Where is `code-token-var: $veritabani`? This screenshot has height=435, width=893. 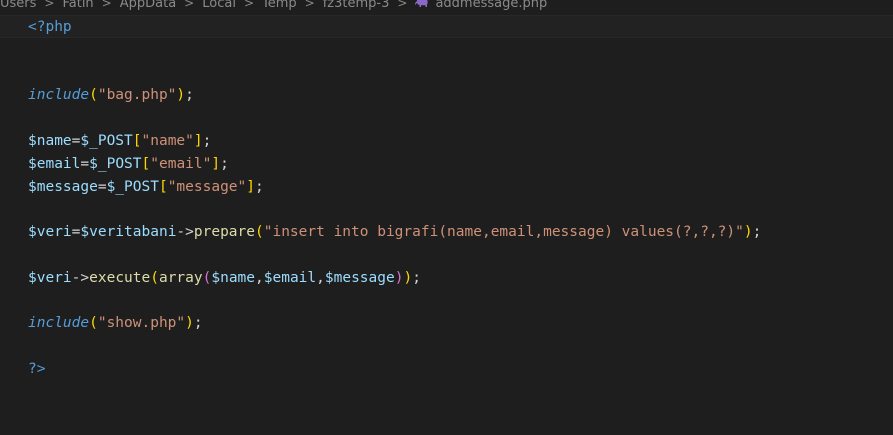
code-token-var: $veritabani is located at coordinates (128, 232).